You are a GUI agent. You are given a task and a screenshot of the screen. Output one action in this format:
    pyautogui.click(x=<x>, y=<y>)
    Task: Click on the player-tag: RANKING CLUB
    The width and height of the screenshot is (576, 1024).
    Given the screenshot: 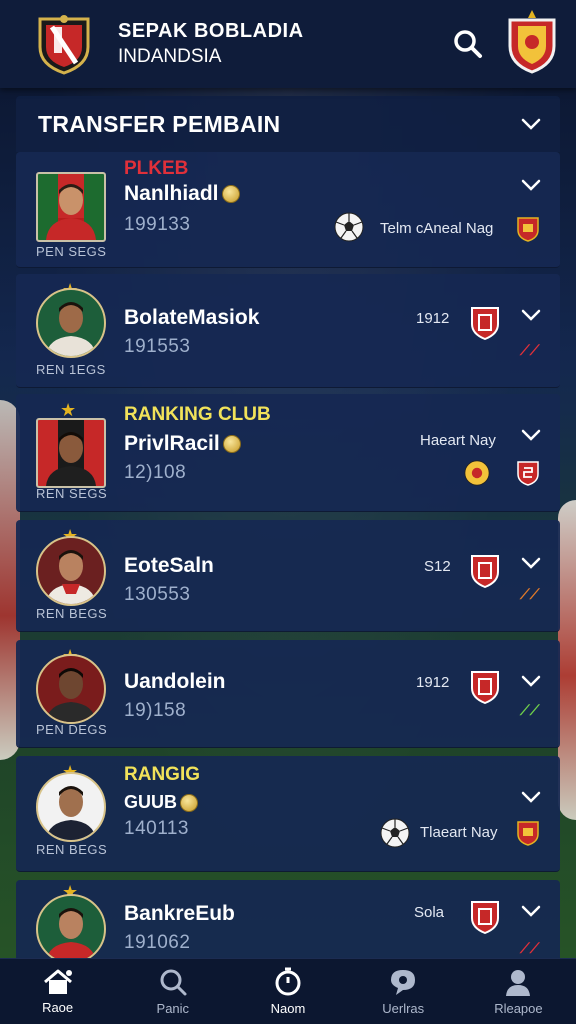 What is the action you would take?
    pyautogui.click(x=197, y=414)
    